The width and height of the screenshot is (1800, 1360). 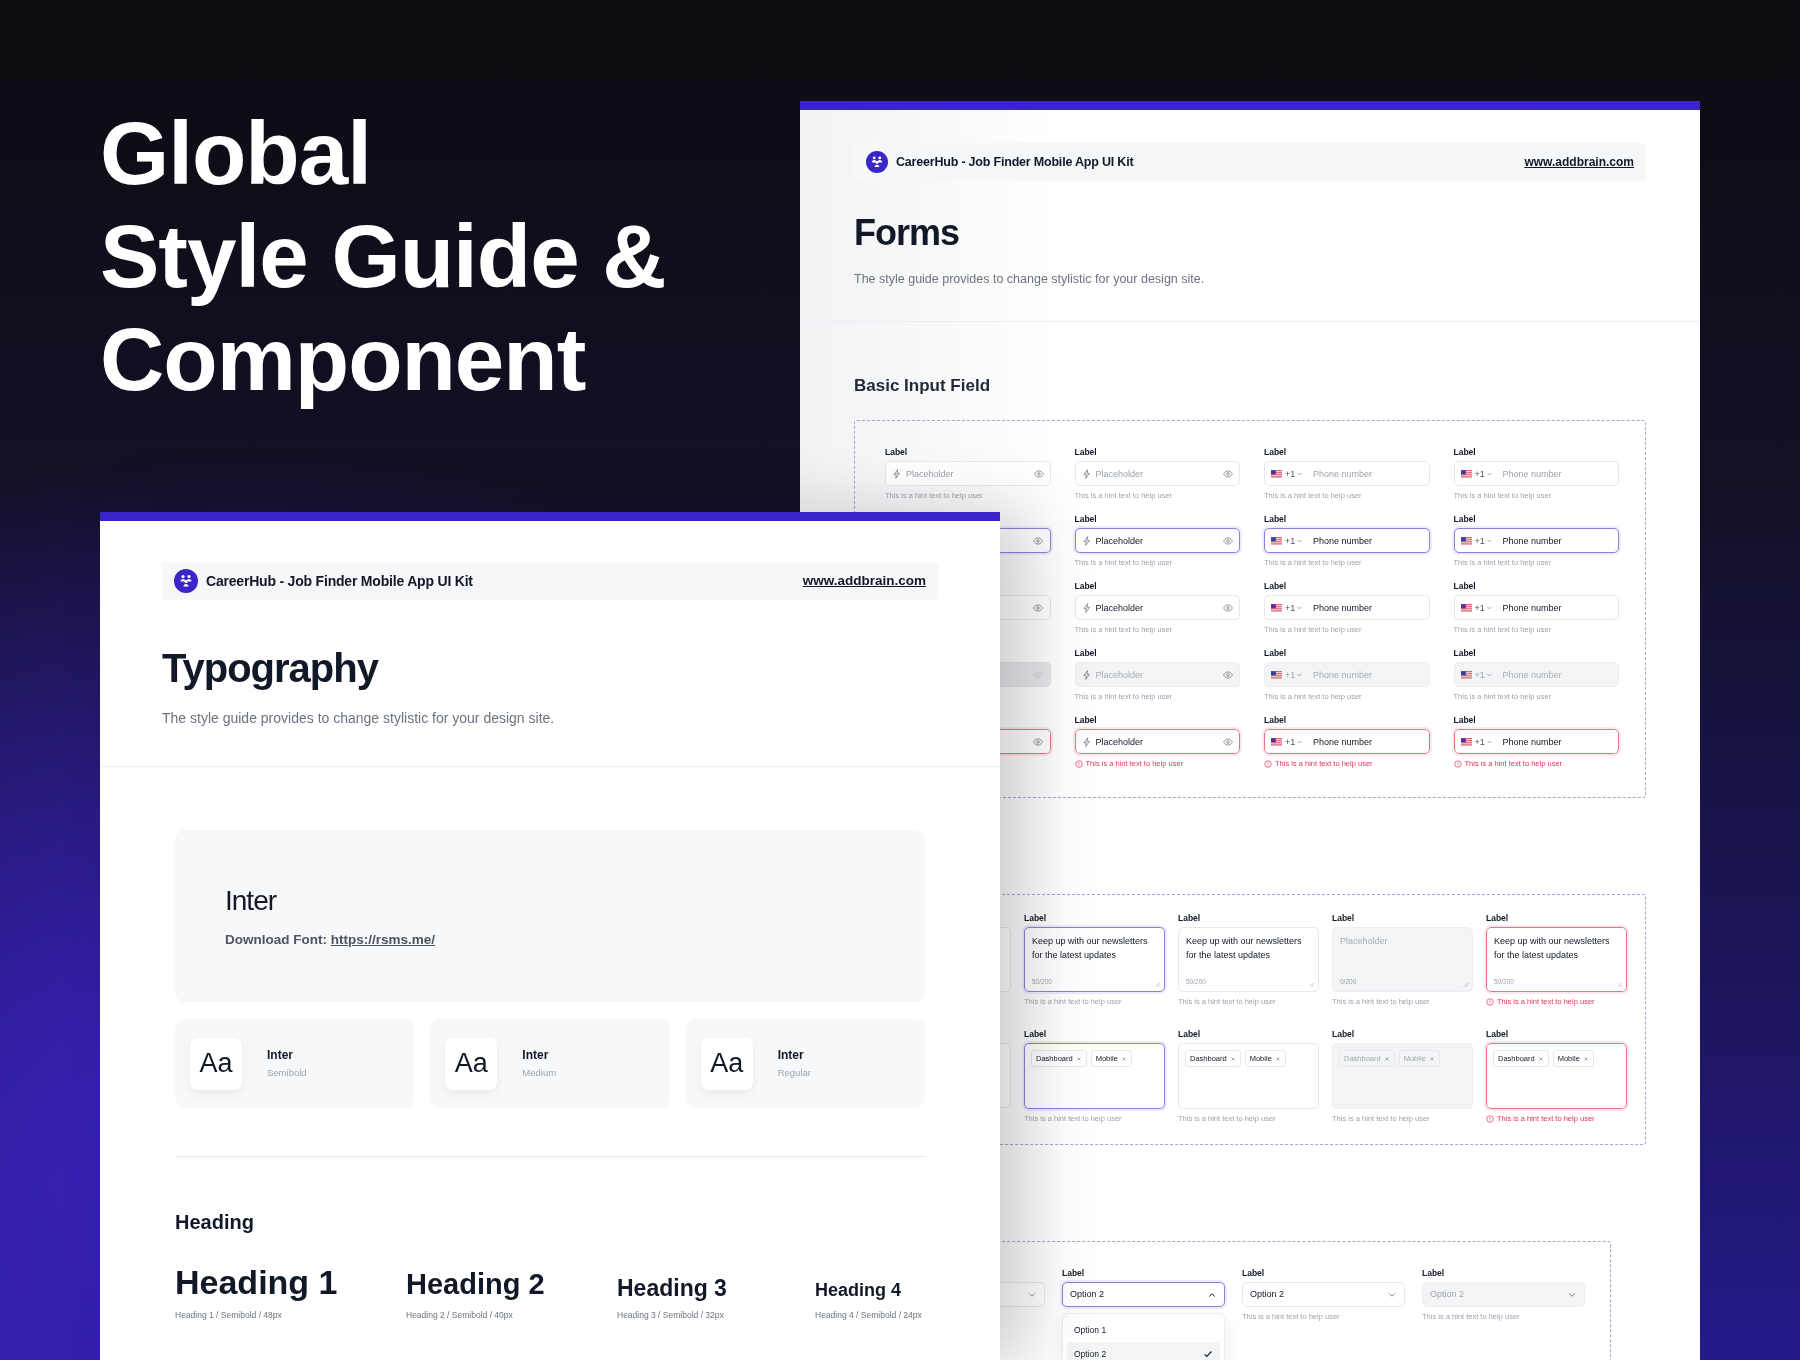 What do you see at coordinates (271, 668) in the screenshot?
I see `page-title: Typography` at bounding box center [271, 668].